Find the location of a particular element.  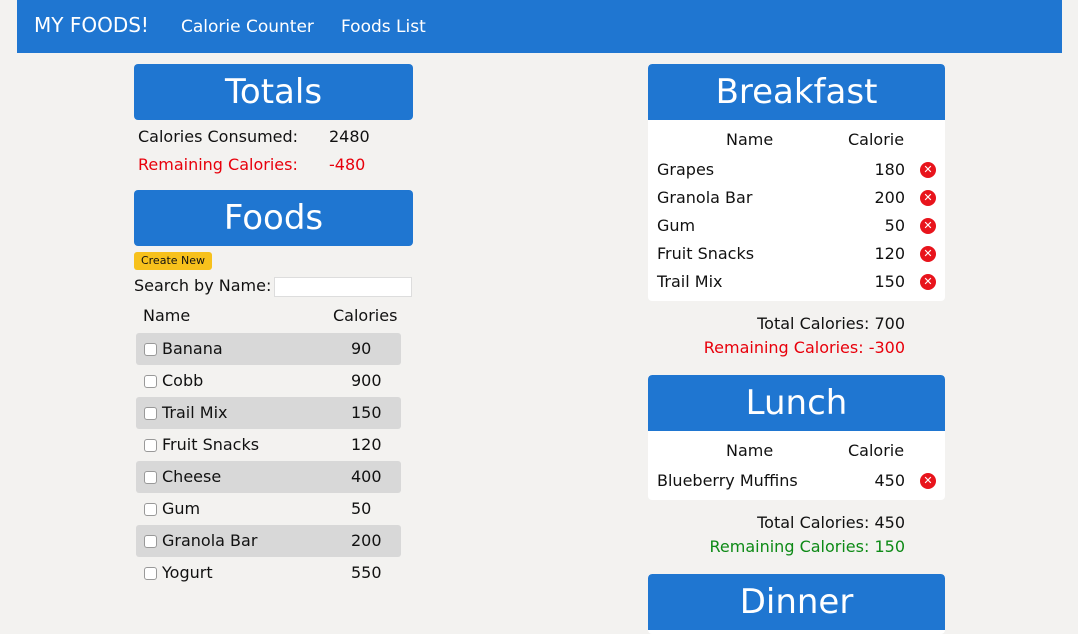

food-name: Yogurt is located at coordinates (187, 572).